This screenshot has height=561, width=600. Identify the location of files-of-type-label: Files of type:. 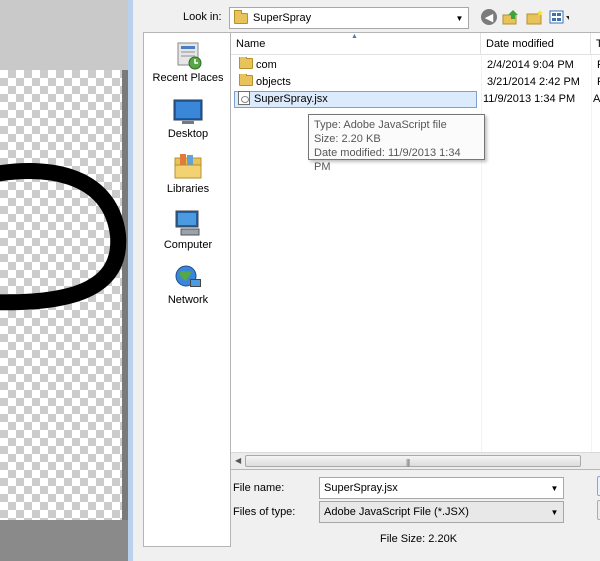
(264, 512).